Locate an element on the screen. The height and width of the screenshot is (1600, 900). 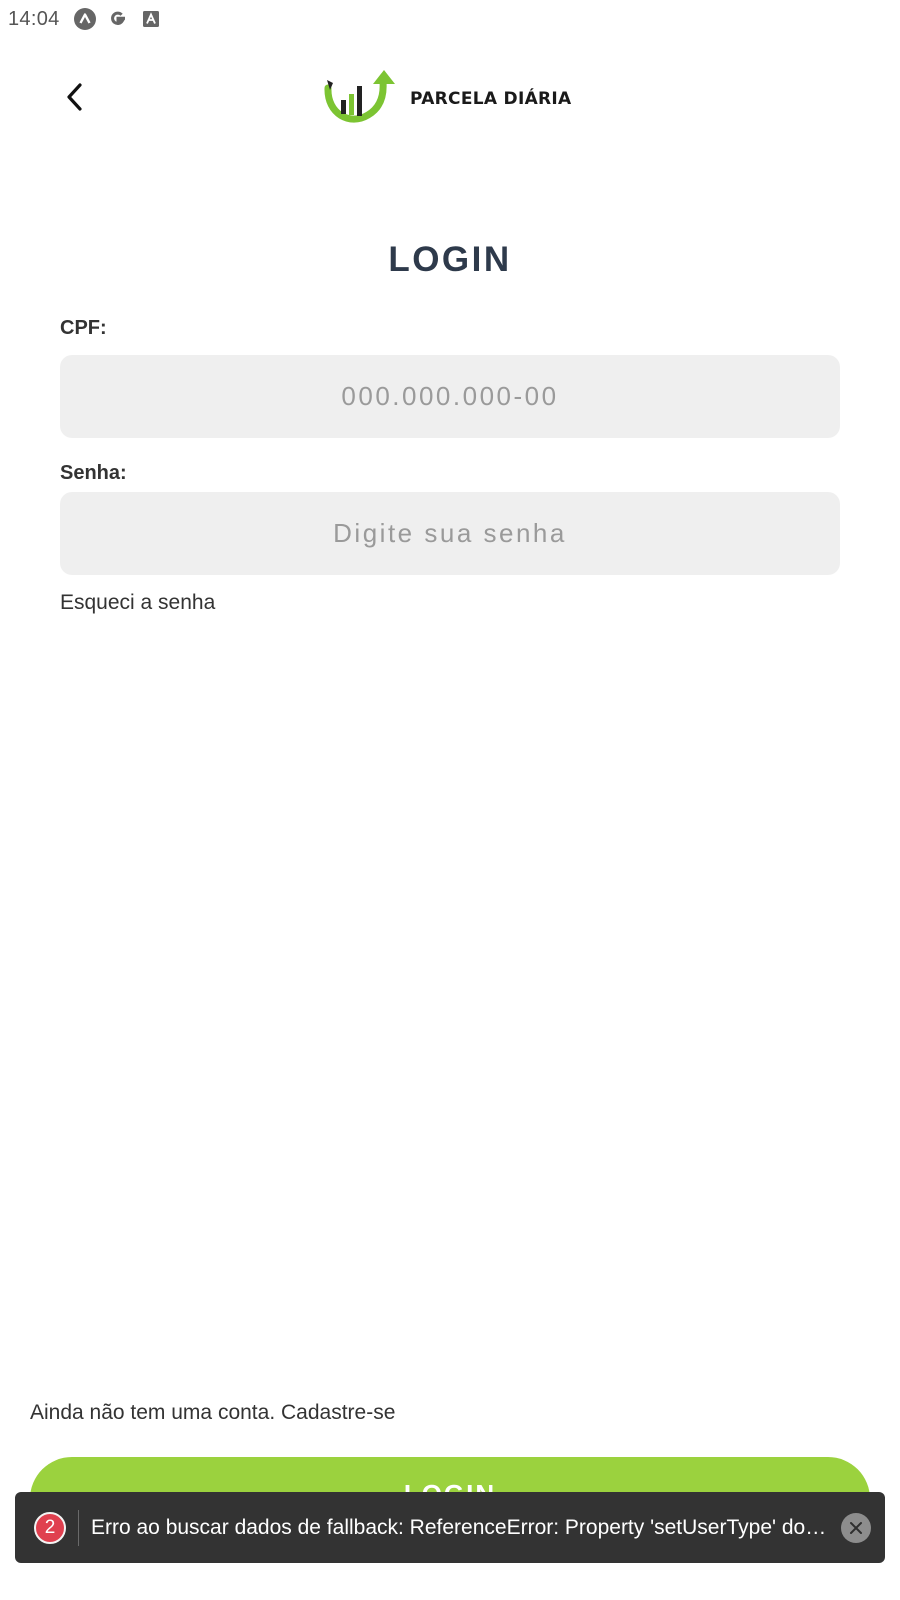
back-button is located at coordinates (75, 97).